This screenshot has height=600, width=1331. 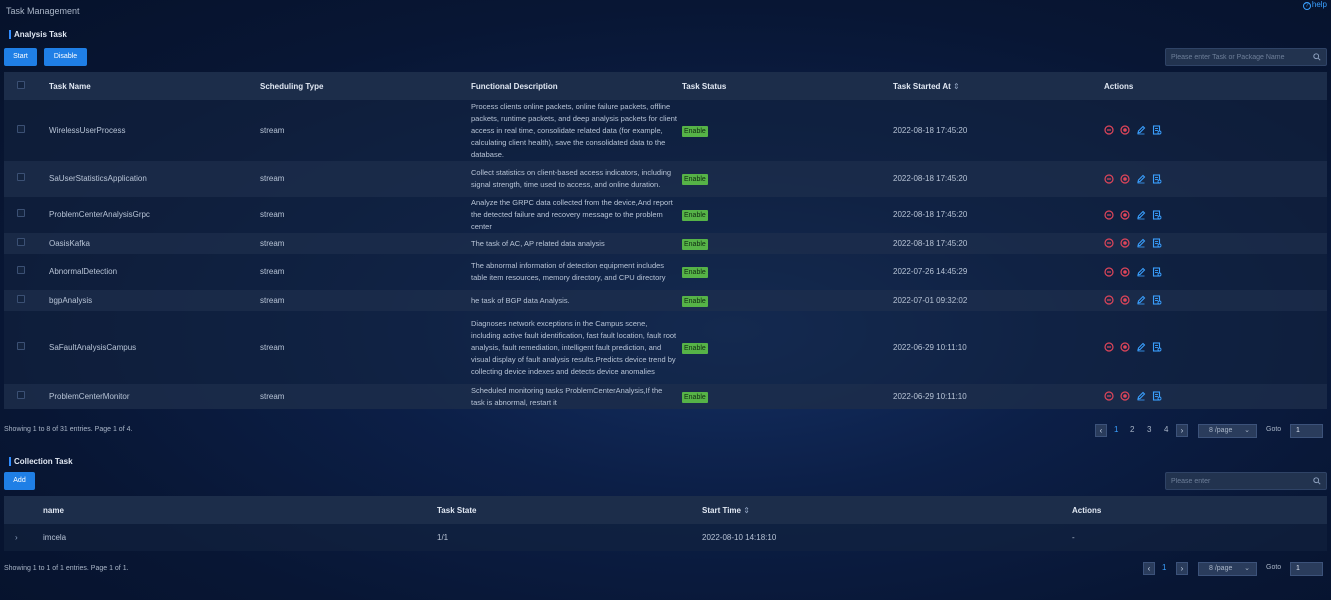 What do you see at coordinates (65, 57) in the screenshot?
I see `disable-button: Disable` at bounding box center [65, 57].